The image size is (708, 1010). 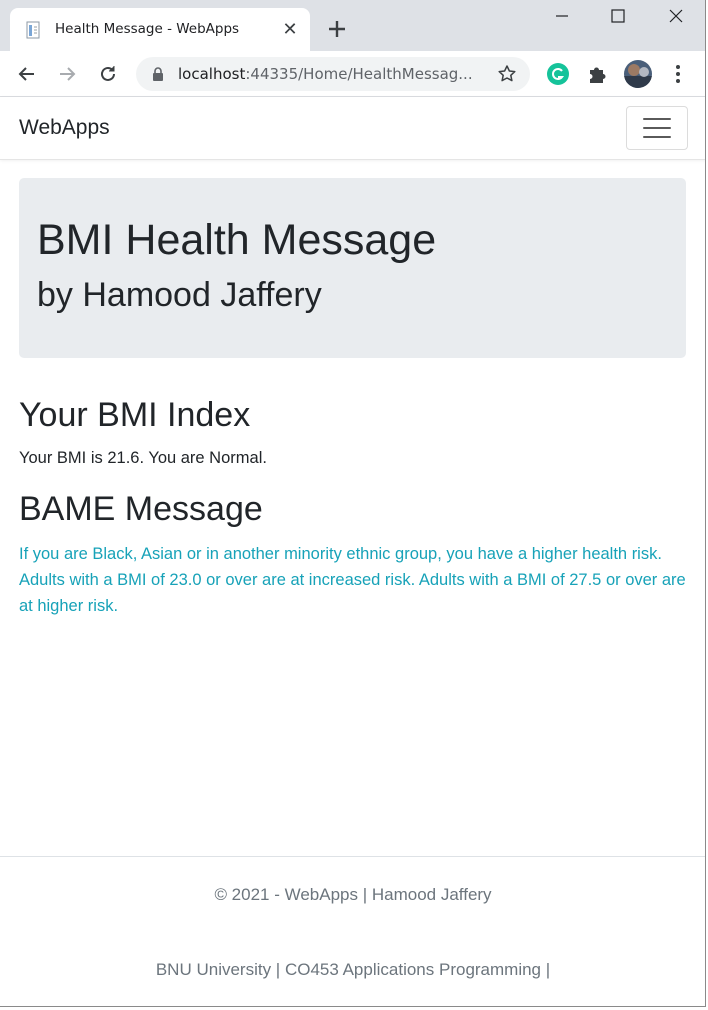 I want to click on navbar-brand-link: WebApps, so click(x=64, y=128).